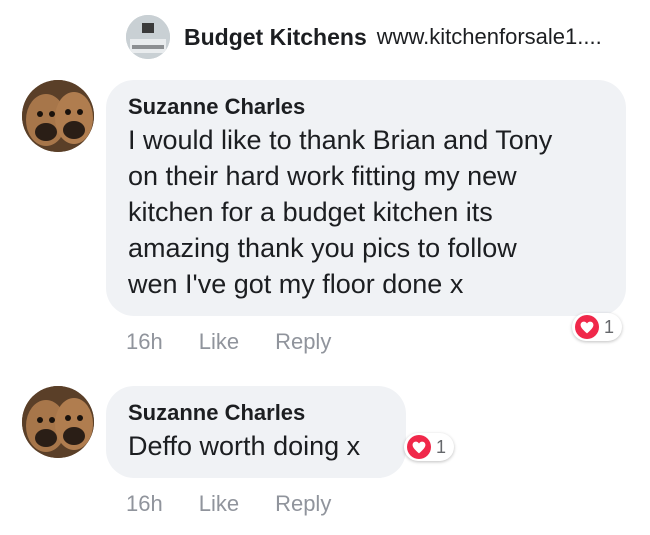  Describe the element at coordinates (296, 284) in the screenshot. I see `comment-line: wen I've got my floor done x` at that location.